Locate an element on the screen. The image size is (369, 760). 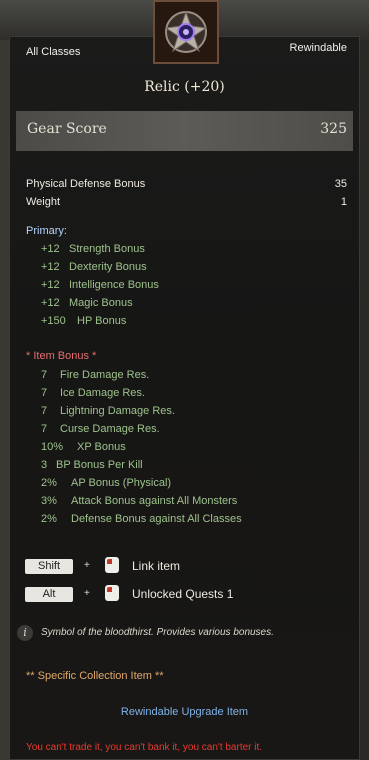
item-bonus-title: * Item Bonus * is located at coordinates (61, 356).